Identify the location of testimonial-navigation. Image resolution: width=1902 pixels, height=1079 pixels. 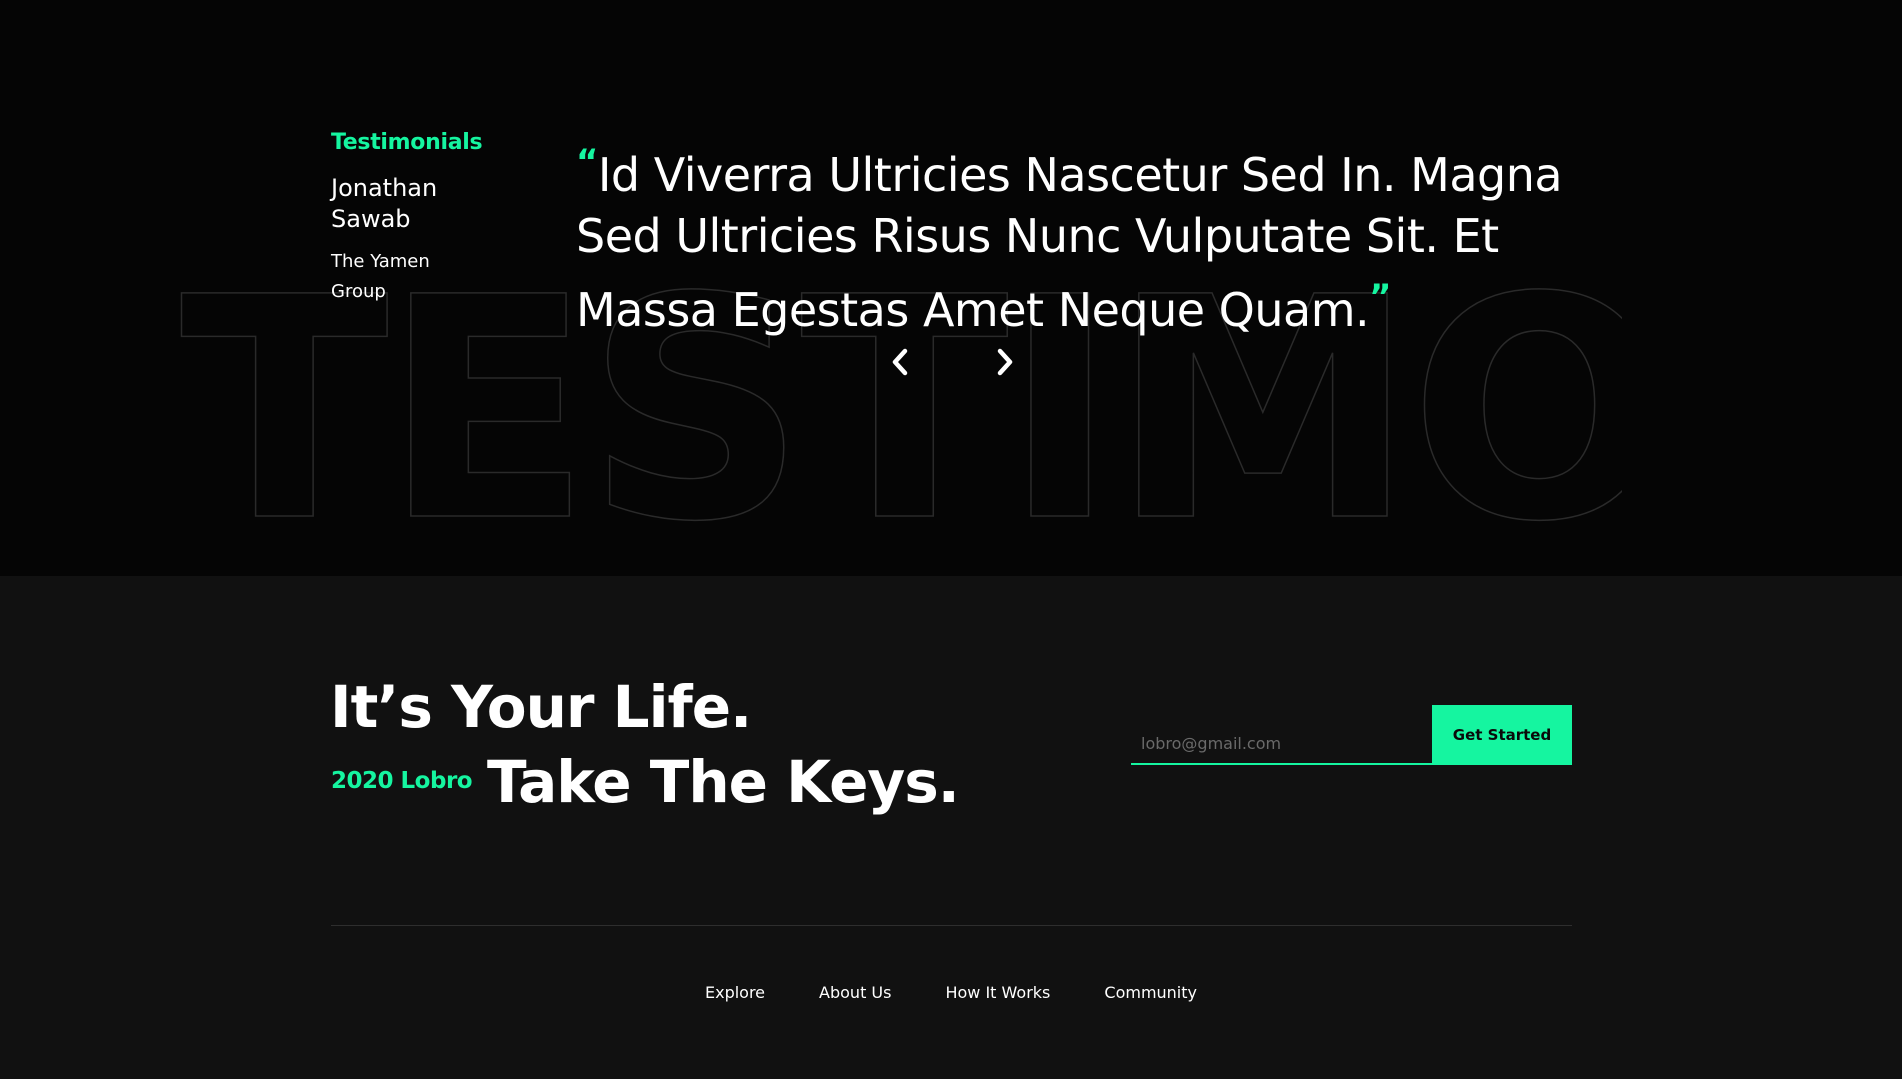
(950, 362).